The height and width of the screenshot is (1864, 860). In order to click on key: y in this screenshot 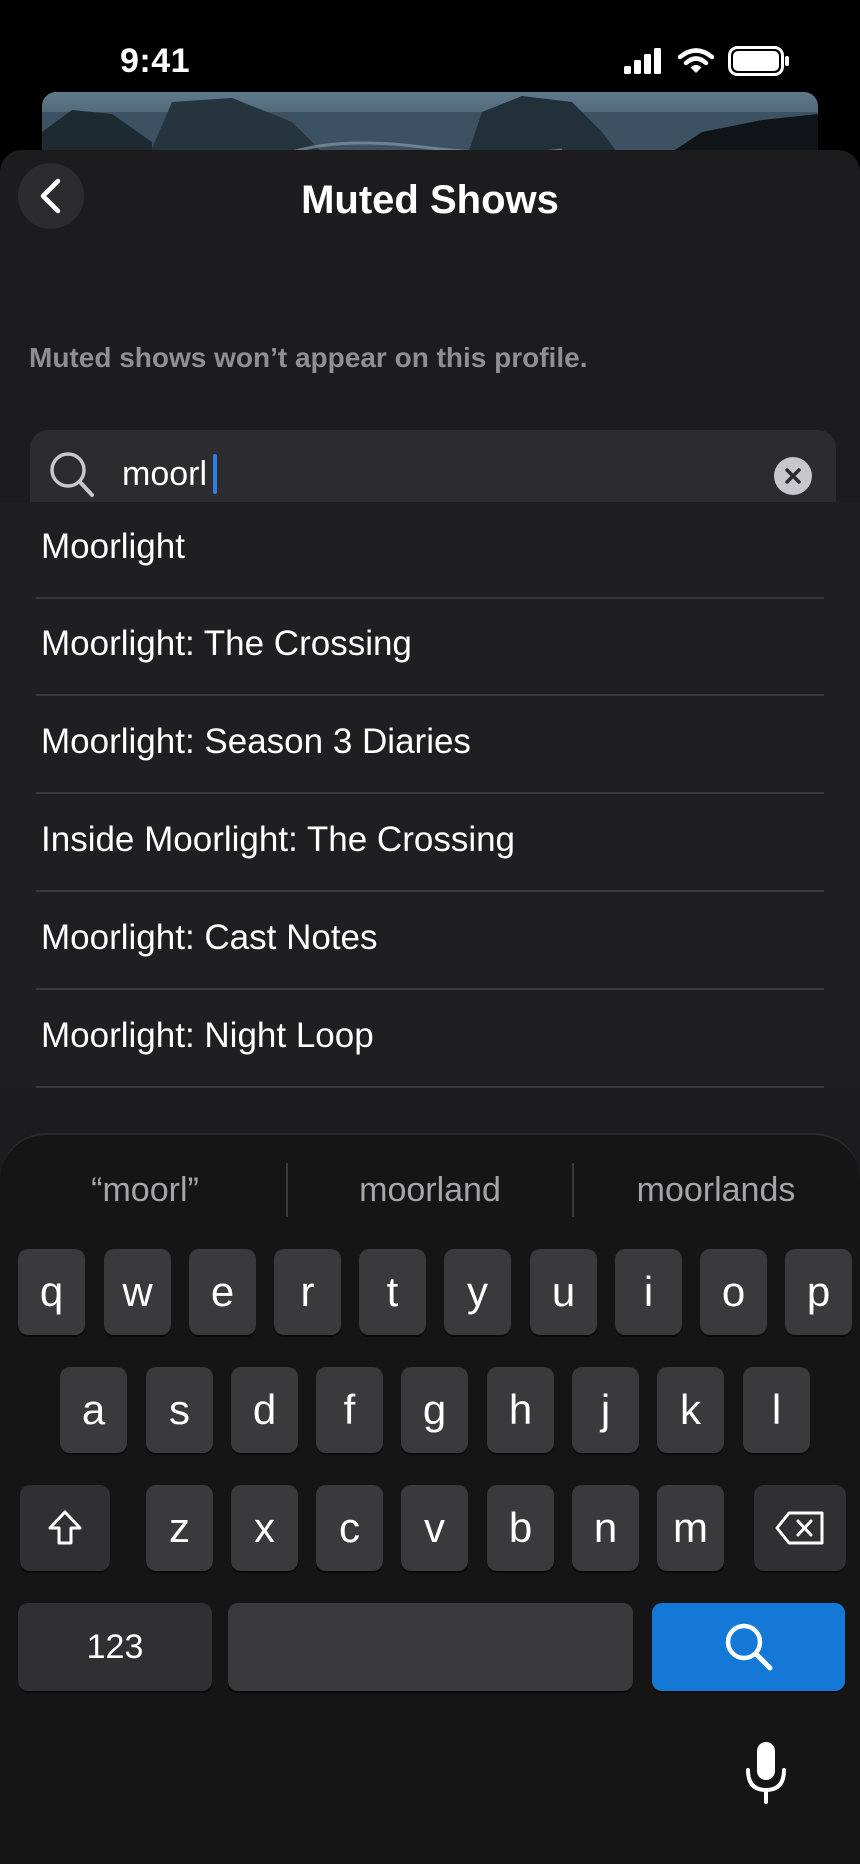, I will do `click(477, 1292)`.